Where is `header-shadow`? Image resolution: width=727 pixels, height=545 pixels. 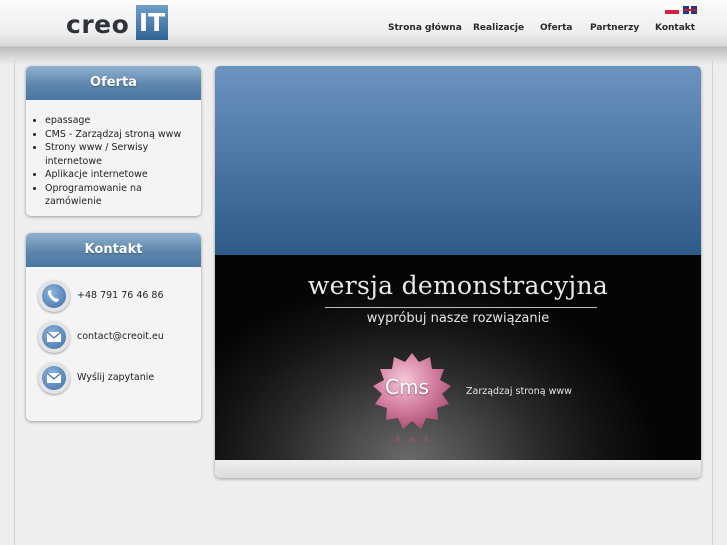 header-shadow is located at coordinates (363, 56).